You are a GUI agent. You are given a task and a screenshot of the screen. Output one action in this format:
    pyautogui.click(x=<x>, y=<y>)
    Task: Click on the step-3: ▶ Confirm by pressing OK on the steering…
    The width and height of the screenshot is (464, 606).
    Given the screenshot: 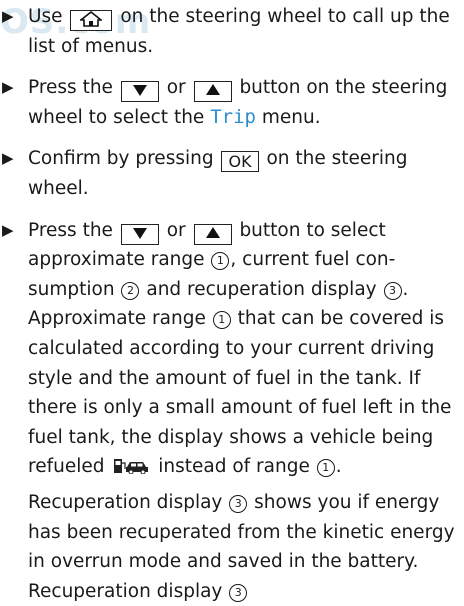 What is the action you would take?
    pyautogui.click(x=232, y=173)
    